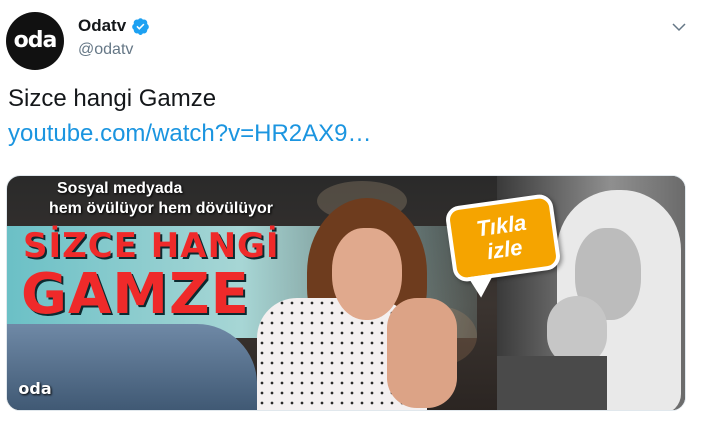 This screenshot has height=431, width=706. Describe the element at coordinates (112, 98) in the screenshot. I see `tweet-text: Sizce hangi Gamze` at that location.